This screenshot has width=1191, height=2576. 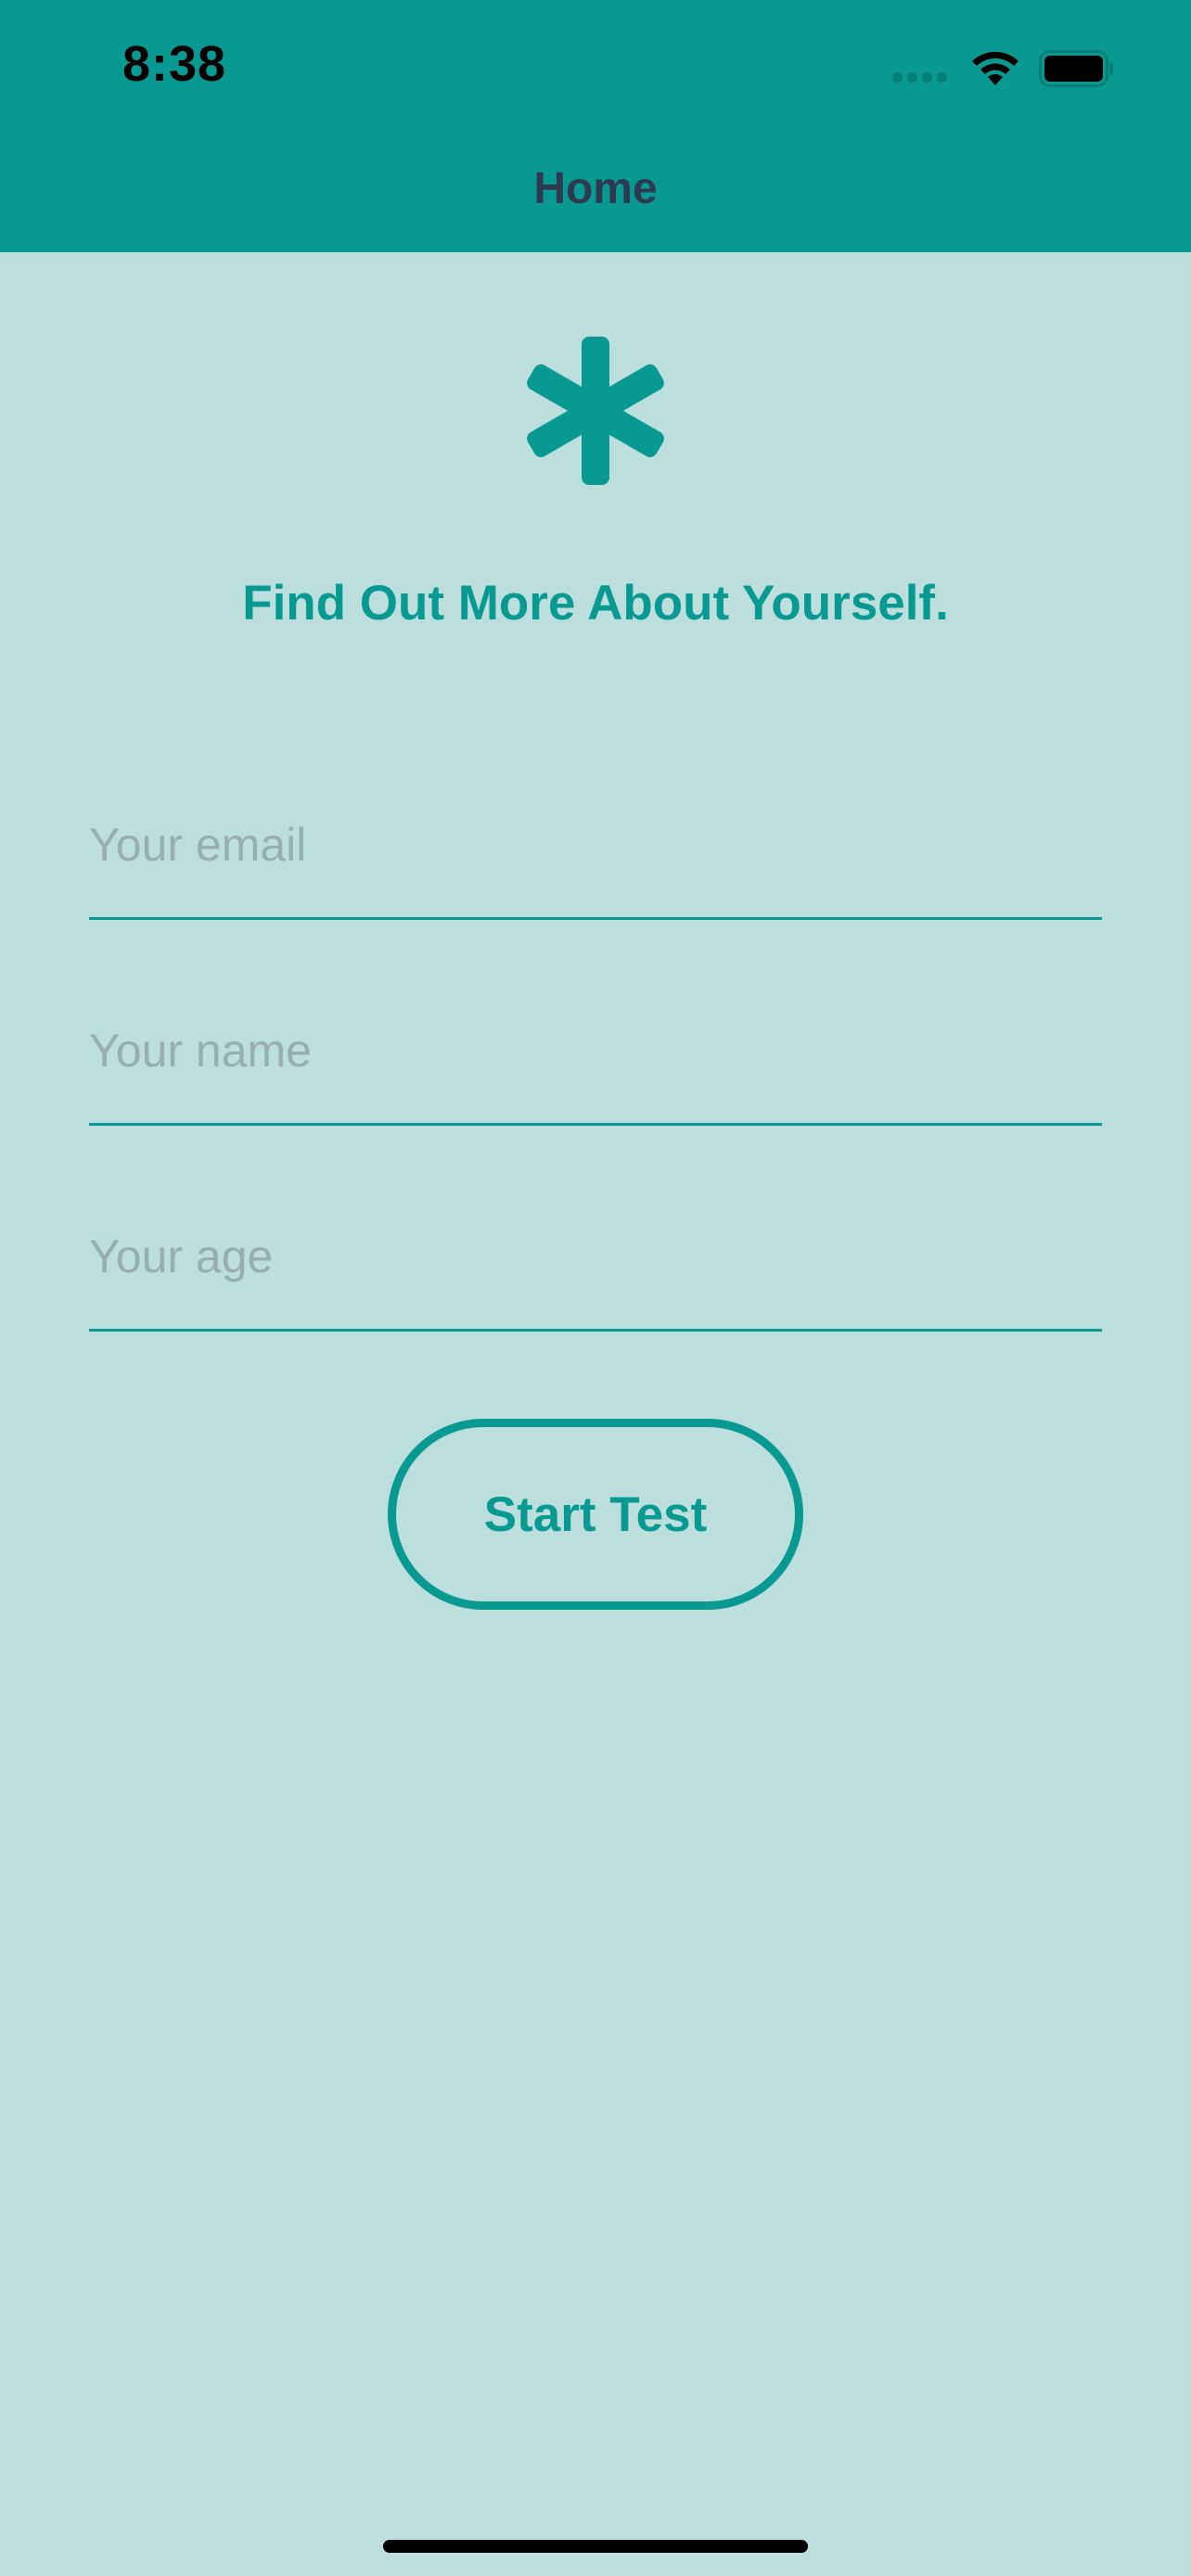 What do you see at coordinates (995, 68) in the screenshot?
I see `wifi-icon` at bounding box center [995, 68].